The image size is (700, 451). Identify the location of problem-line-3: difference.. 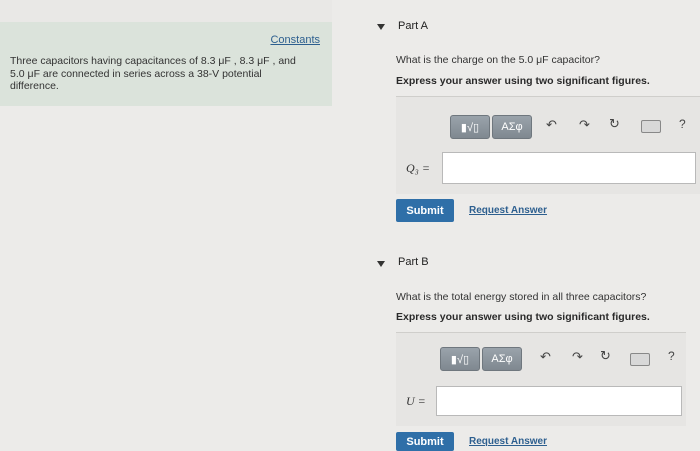
(34, 86).